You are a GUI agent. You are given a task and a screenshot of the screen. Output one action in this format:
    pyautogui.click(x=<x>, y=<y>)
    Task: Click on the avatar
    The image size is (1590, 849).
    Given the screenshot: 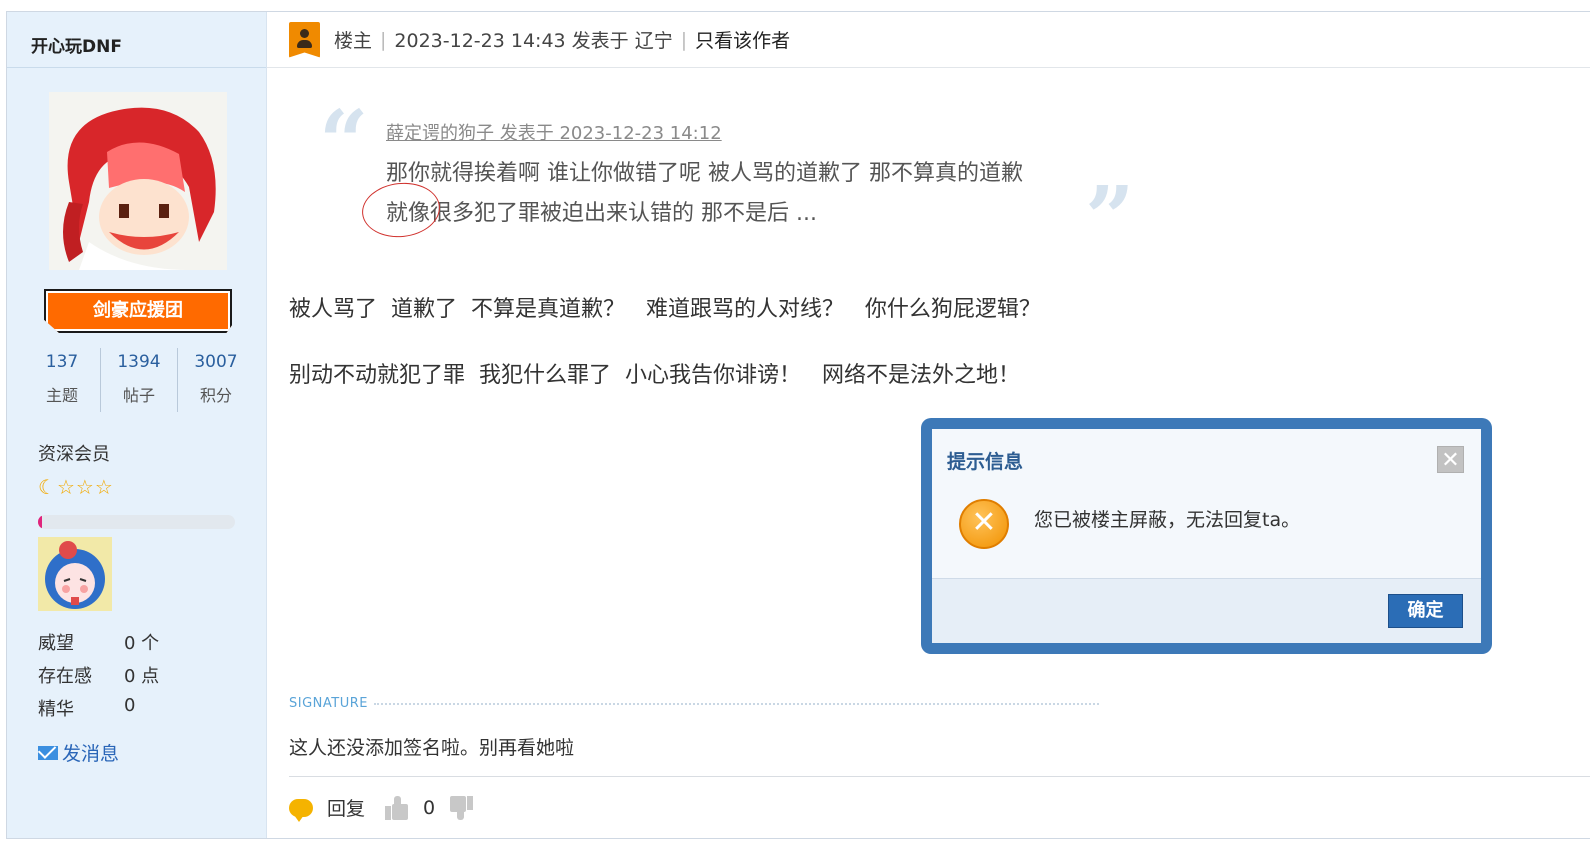 What is the action you would take?
    pyautogui.click(x=138, y=181)
    